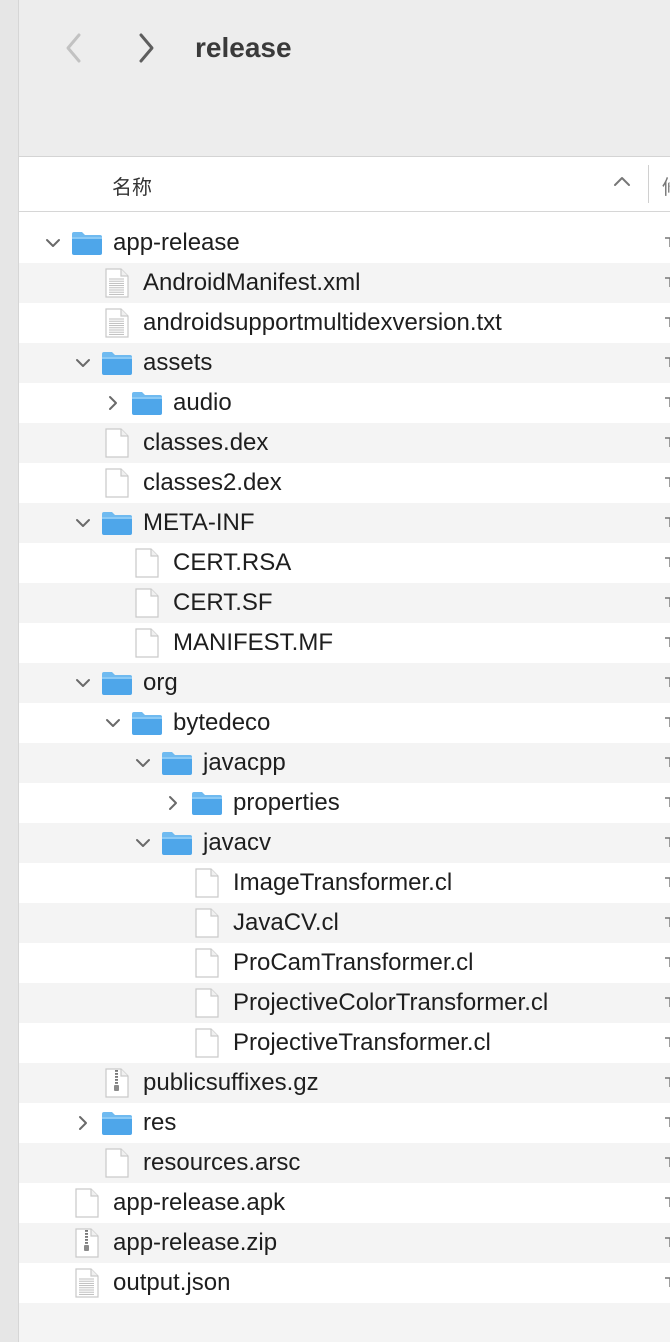 This screenshot has width=670, height=1342. Describe the element at coordinates (286, 802) in the screenshot. I see `item-name: properties` at that location.